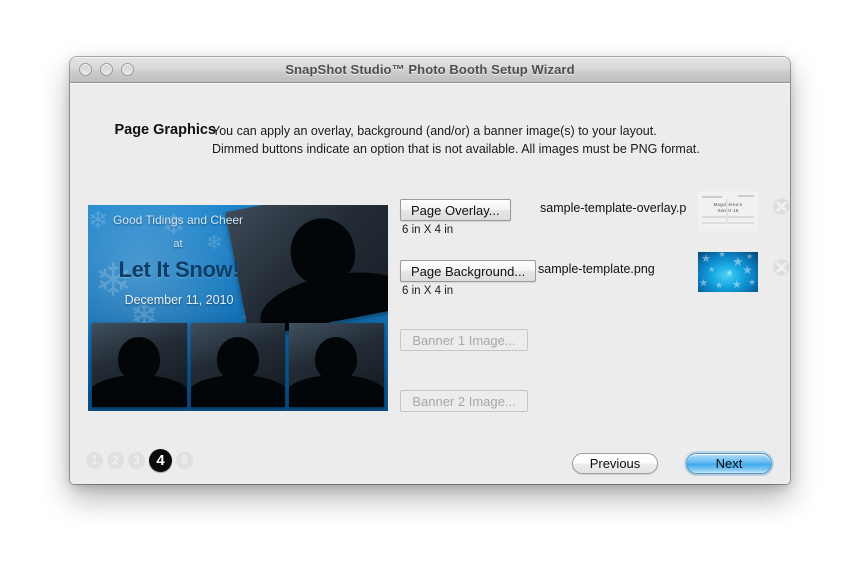 This screenshot has height=568, width=860. I want to click on page-overlay-dimensions: 6 in X 4 in, so click(428, 230).